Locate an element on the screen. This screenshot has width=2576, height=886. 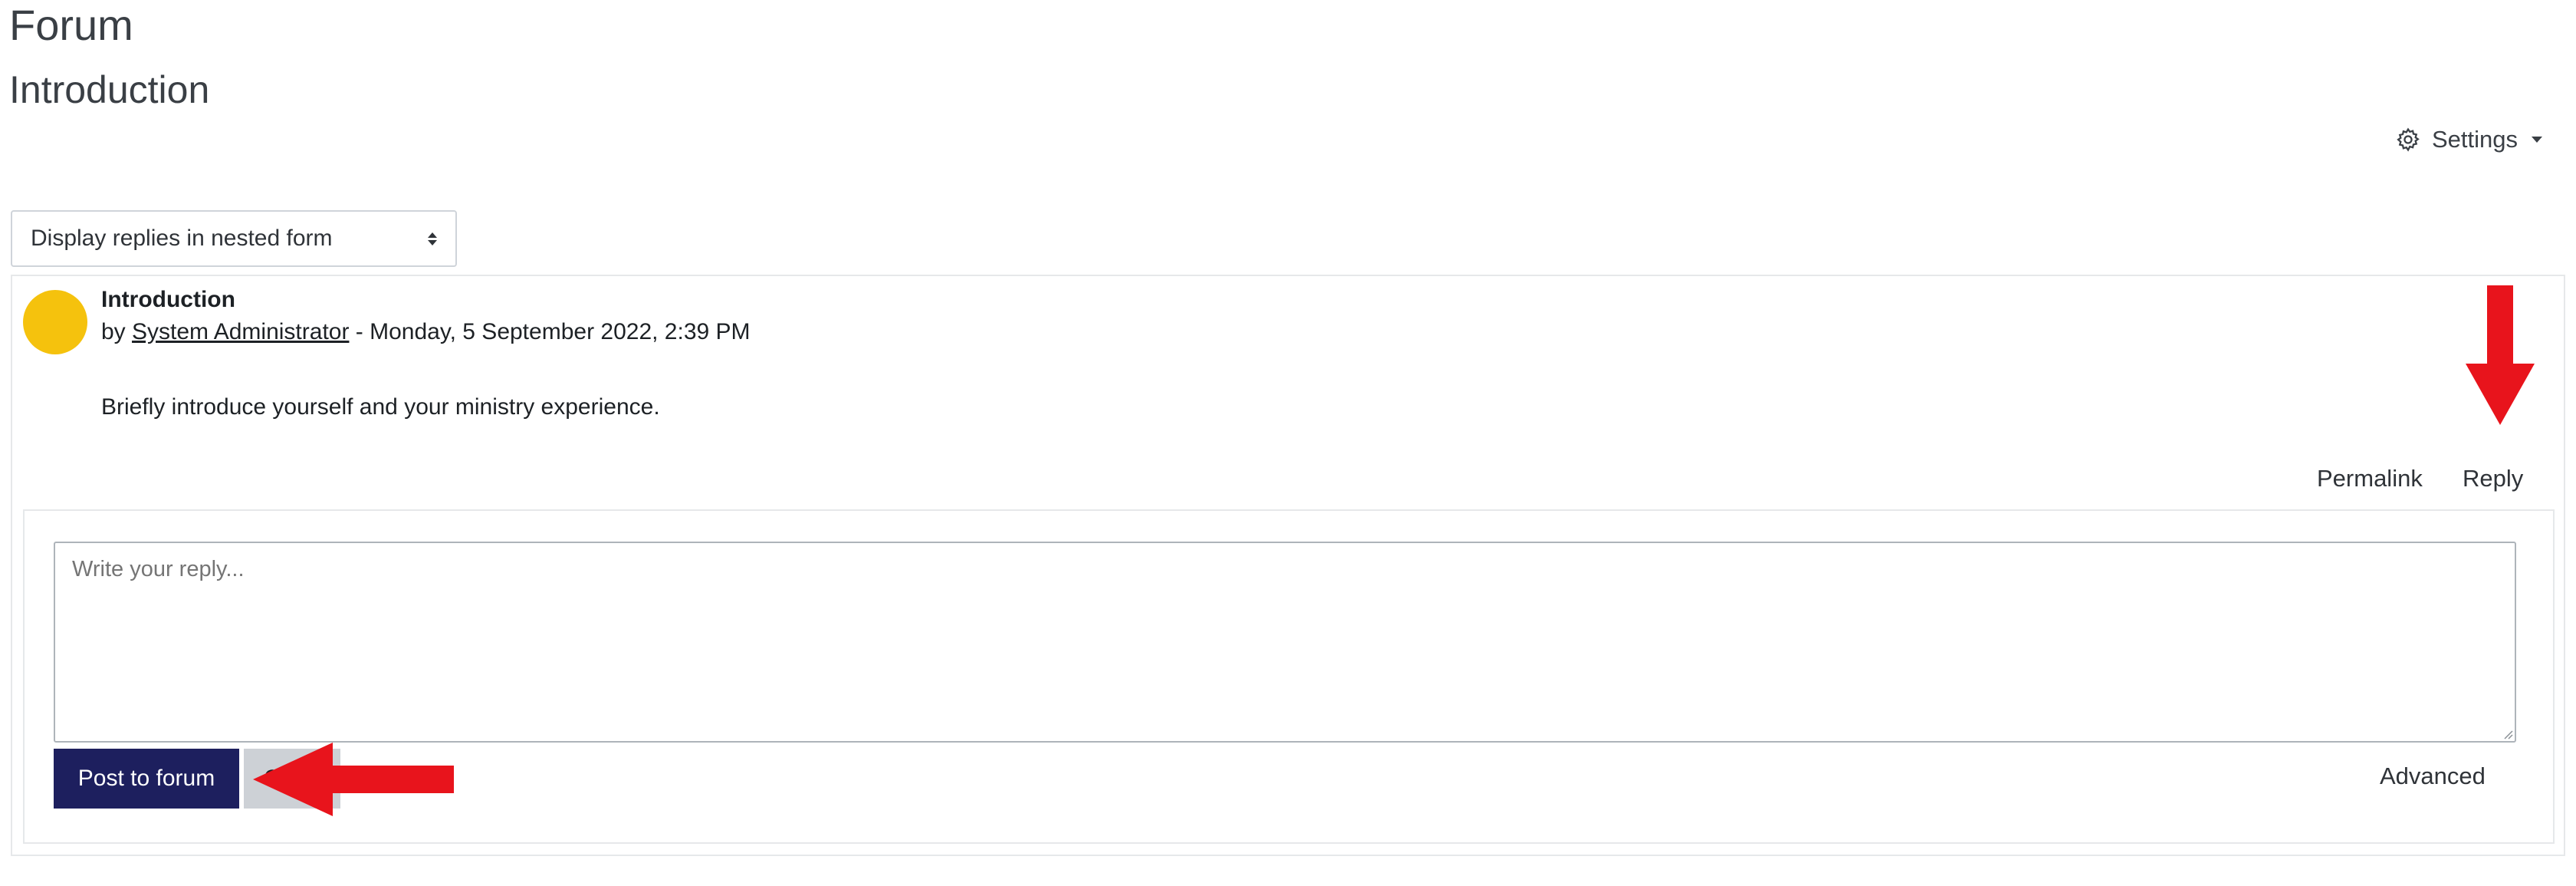
annotation-arrow-down-icon is located at coordinates (2501, 355).